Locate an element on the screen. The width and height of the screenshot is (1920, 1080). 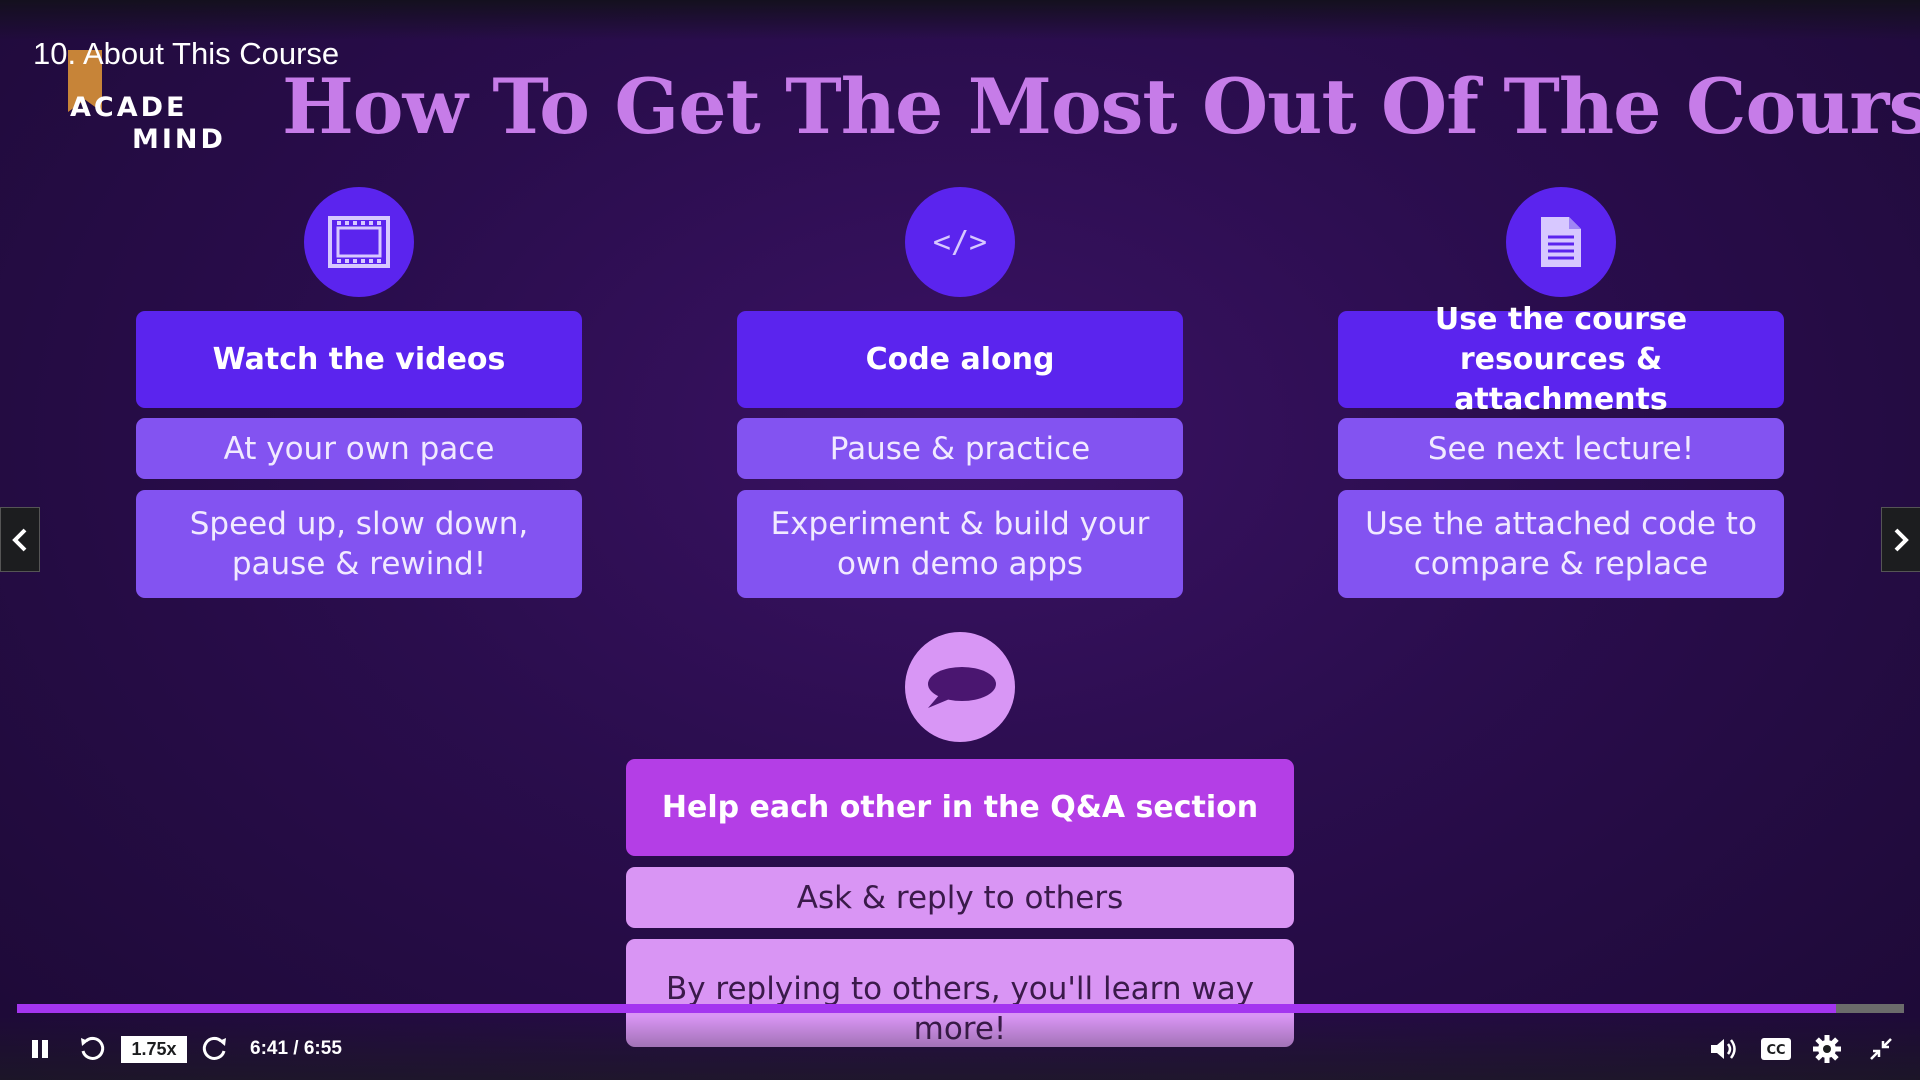
col3-point1: See next lecture! is located at coordinates (1561, 448).